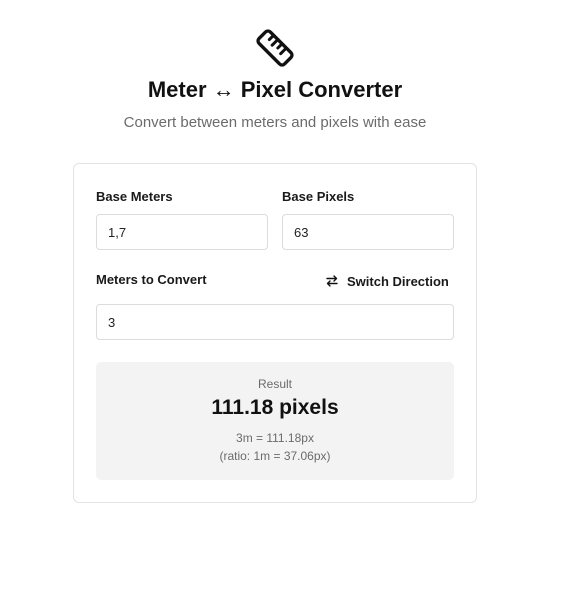 The image size is (584, 589). Describe the element at coordinates (368, 232) in the screenshot. I see `base-pixels-input` at that location.